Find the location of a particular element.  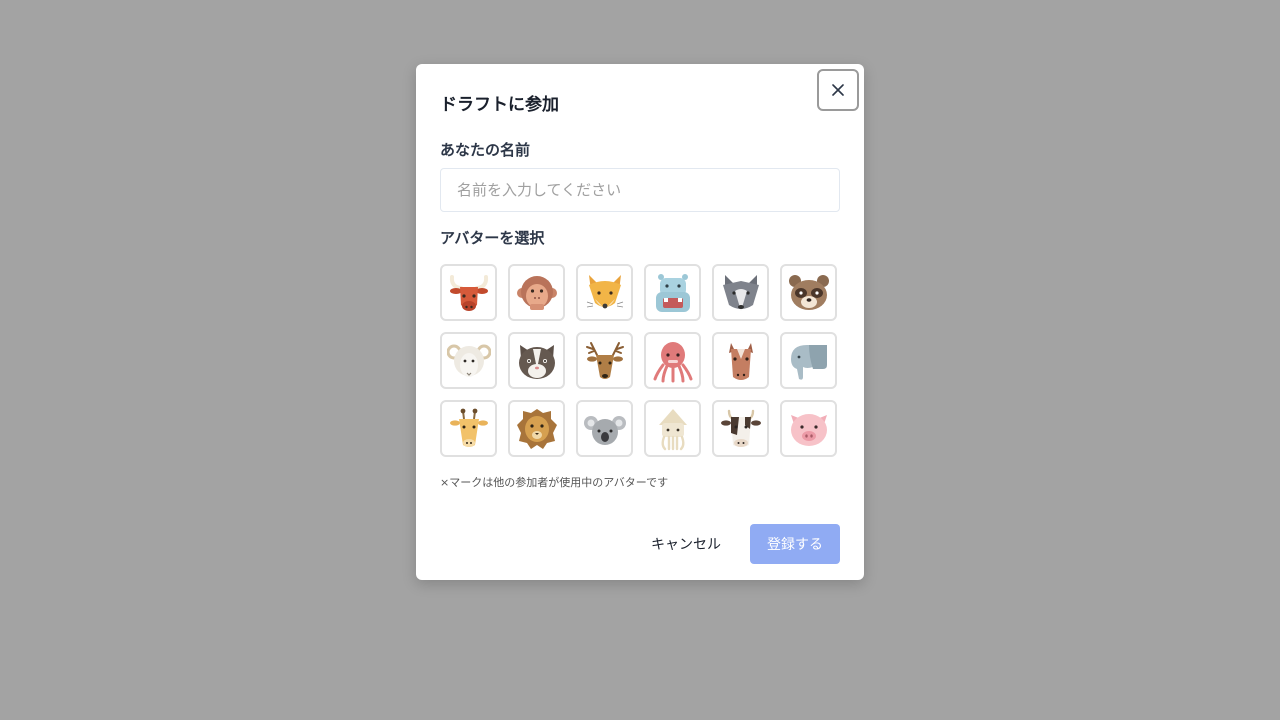

avatar-option-sheep is located at coordinates (468, 360).